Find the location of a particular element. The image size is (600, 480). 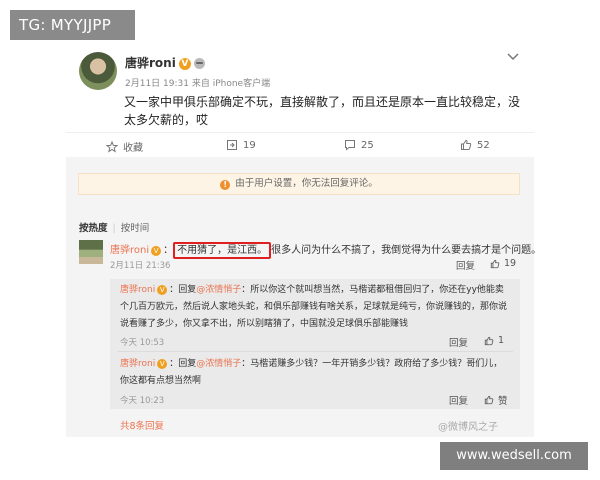

sort-by-time: 按时间 is located at coordinates (135, 228).